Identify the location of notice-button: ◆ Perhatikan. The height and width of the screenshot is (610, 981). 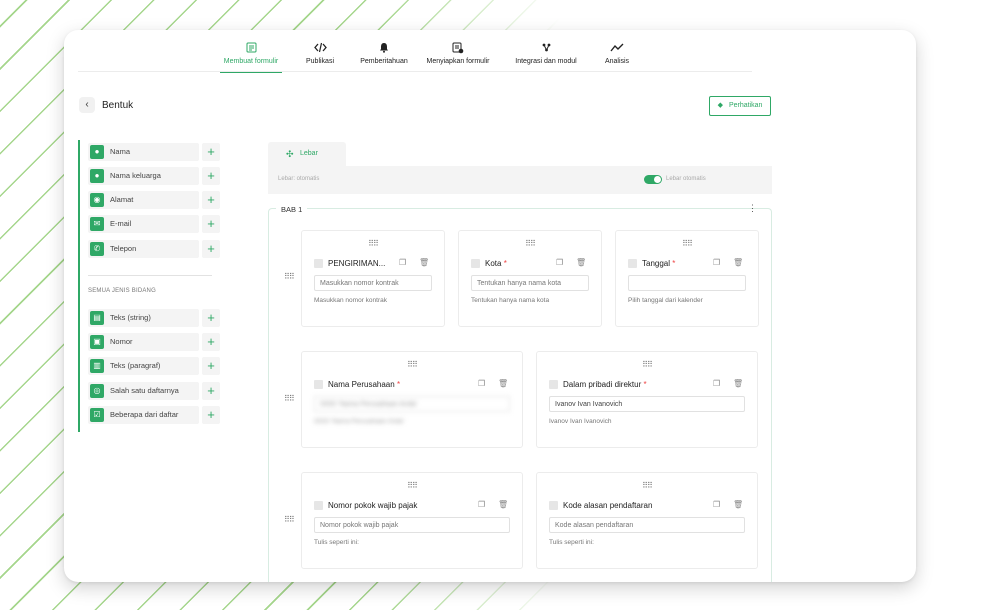
(740, 106).